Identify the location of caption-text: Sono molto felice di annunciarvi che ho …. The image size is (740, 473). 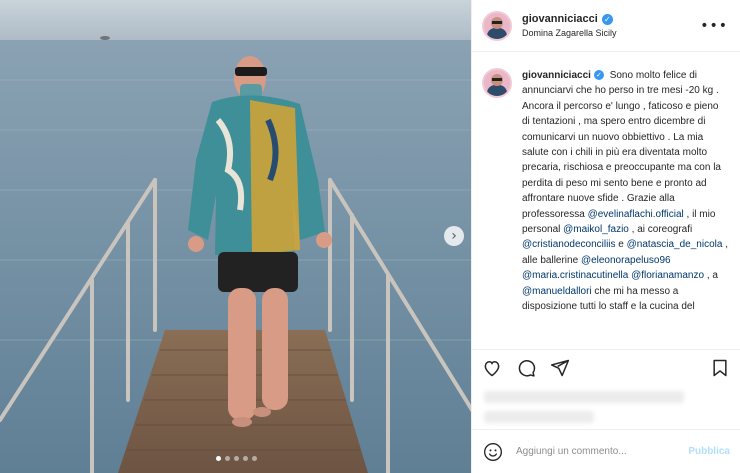
(621, 145).